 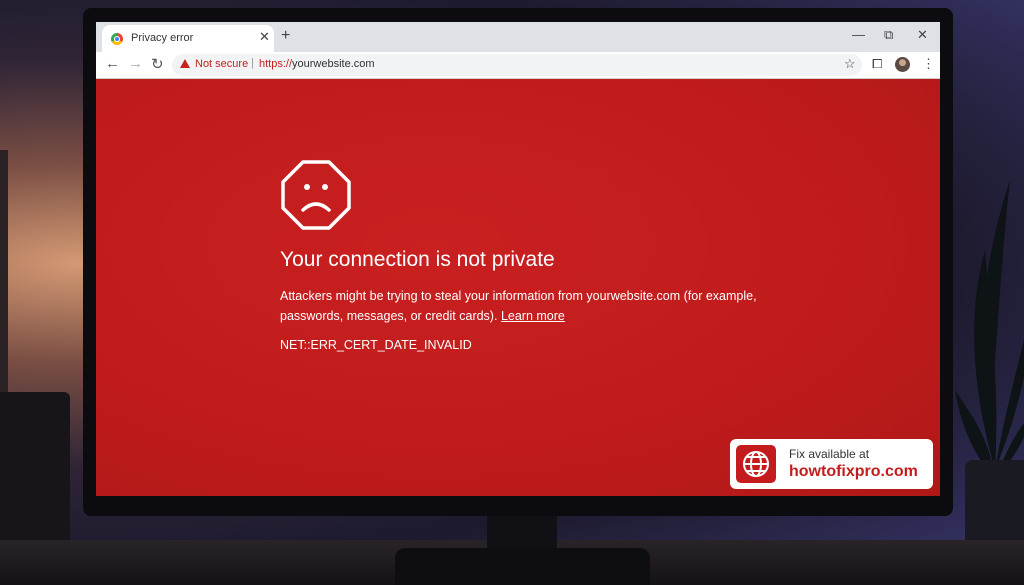 I want to click on error-code: NET::ERR_CERT_DATE_INVALID, so click(x=376, y=345).